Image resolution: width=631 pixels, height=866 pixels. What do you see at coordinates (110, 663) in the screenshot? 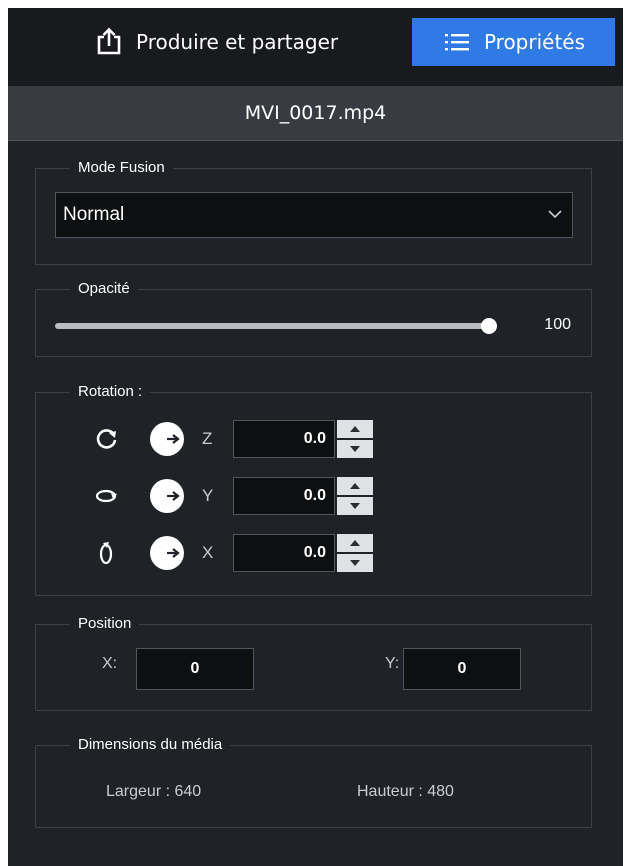
I see `position-x-label: X:` at bounding box center [110, 663].